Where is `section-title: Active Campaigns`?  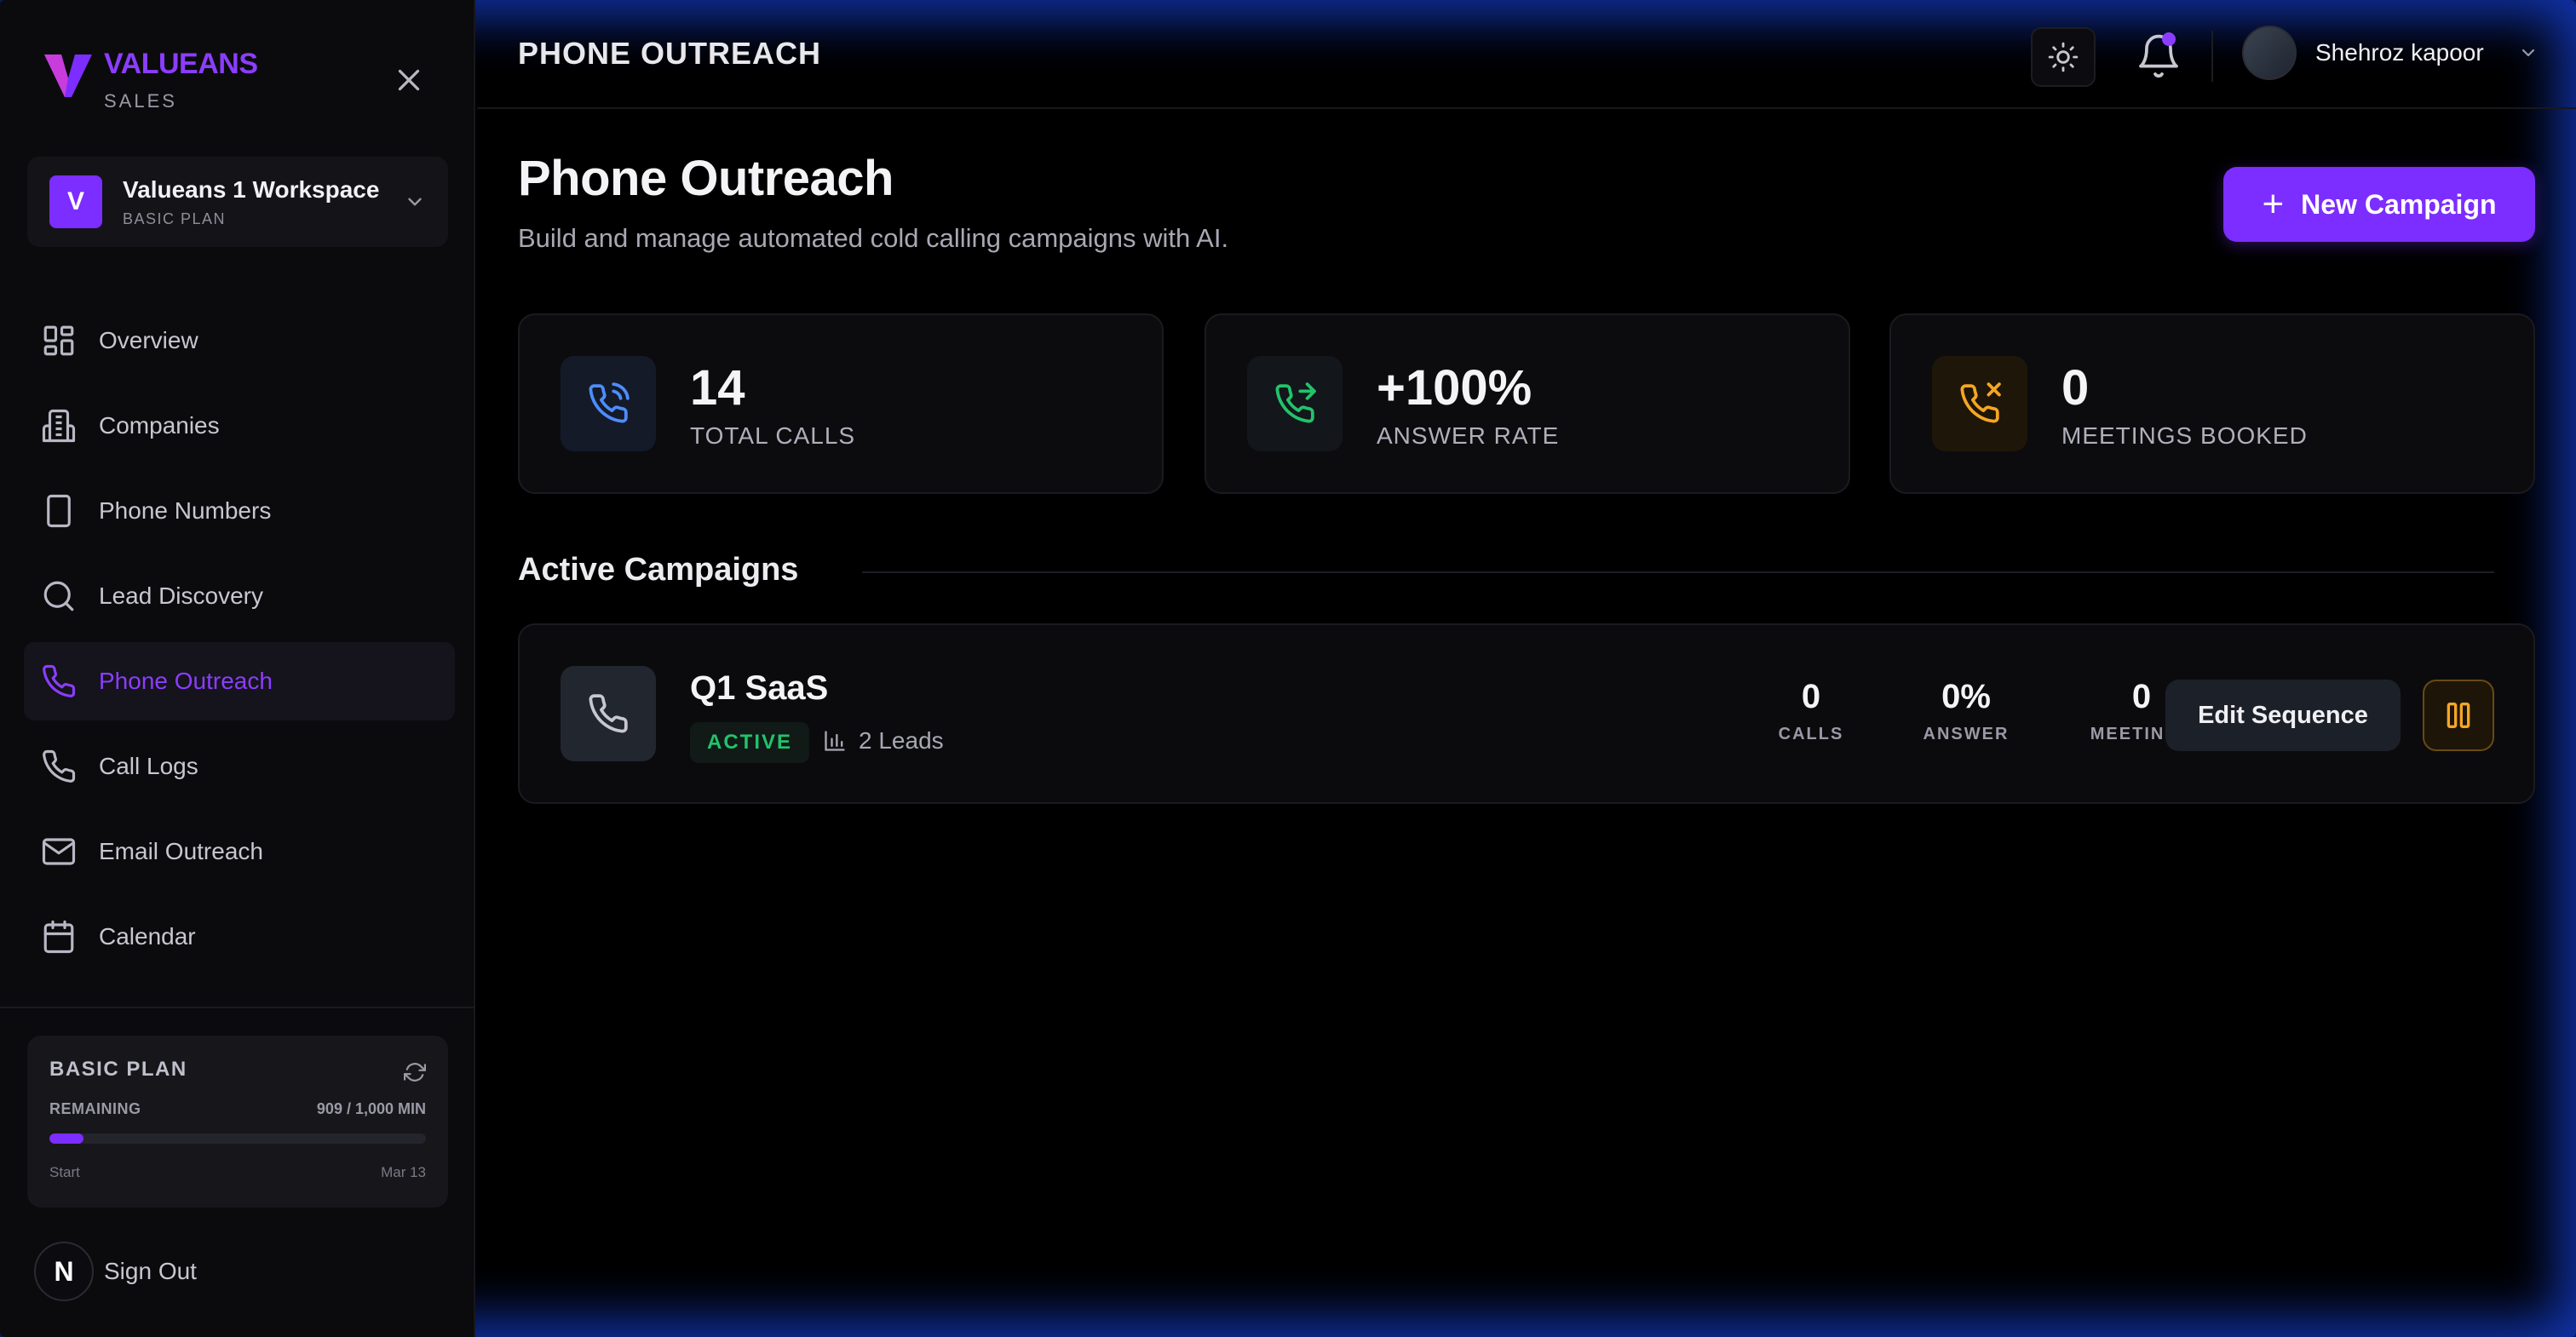
section-title: Active Campaigns is located at coordinates (659, 570).